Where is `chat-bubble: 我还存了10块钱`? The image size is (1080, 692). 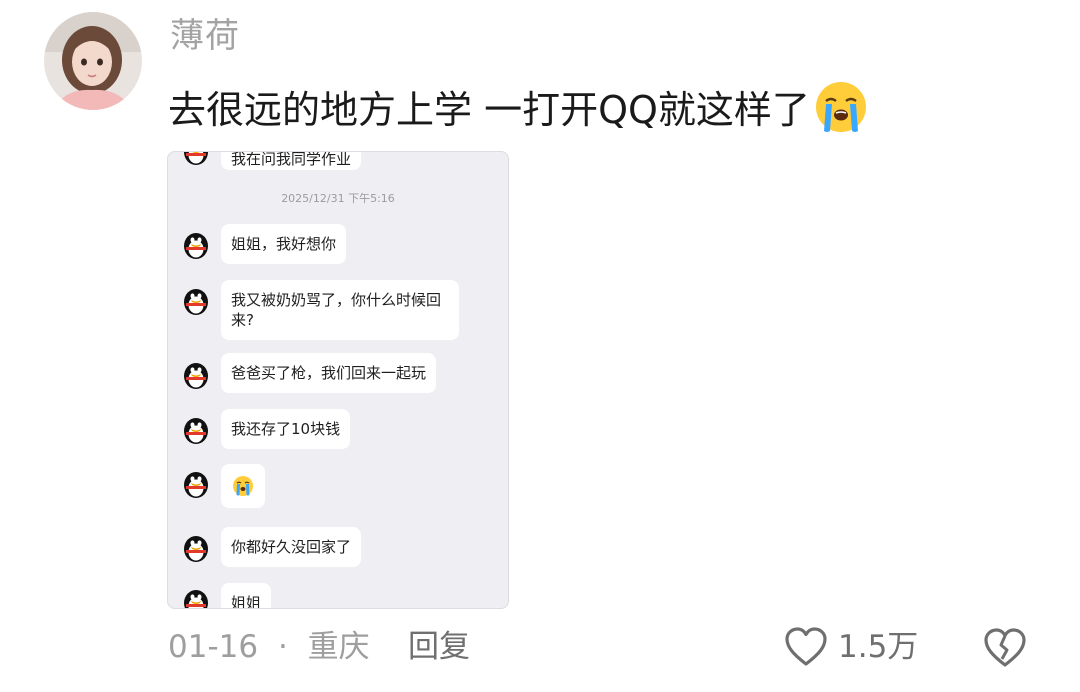 chat-bubble: 我还存了10块钱 is located at coordinates (286, 429).